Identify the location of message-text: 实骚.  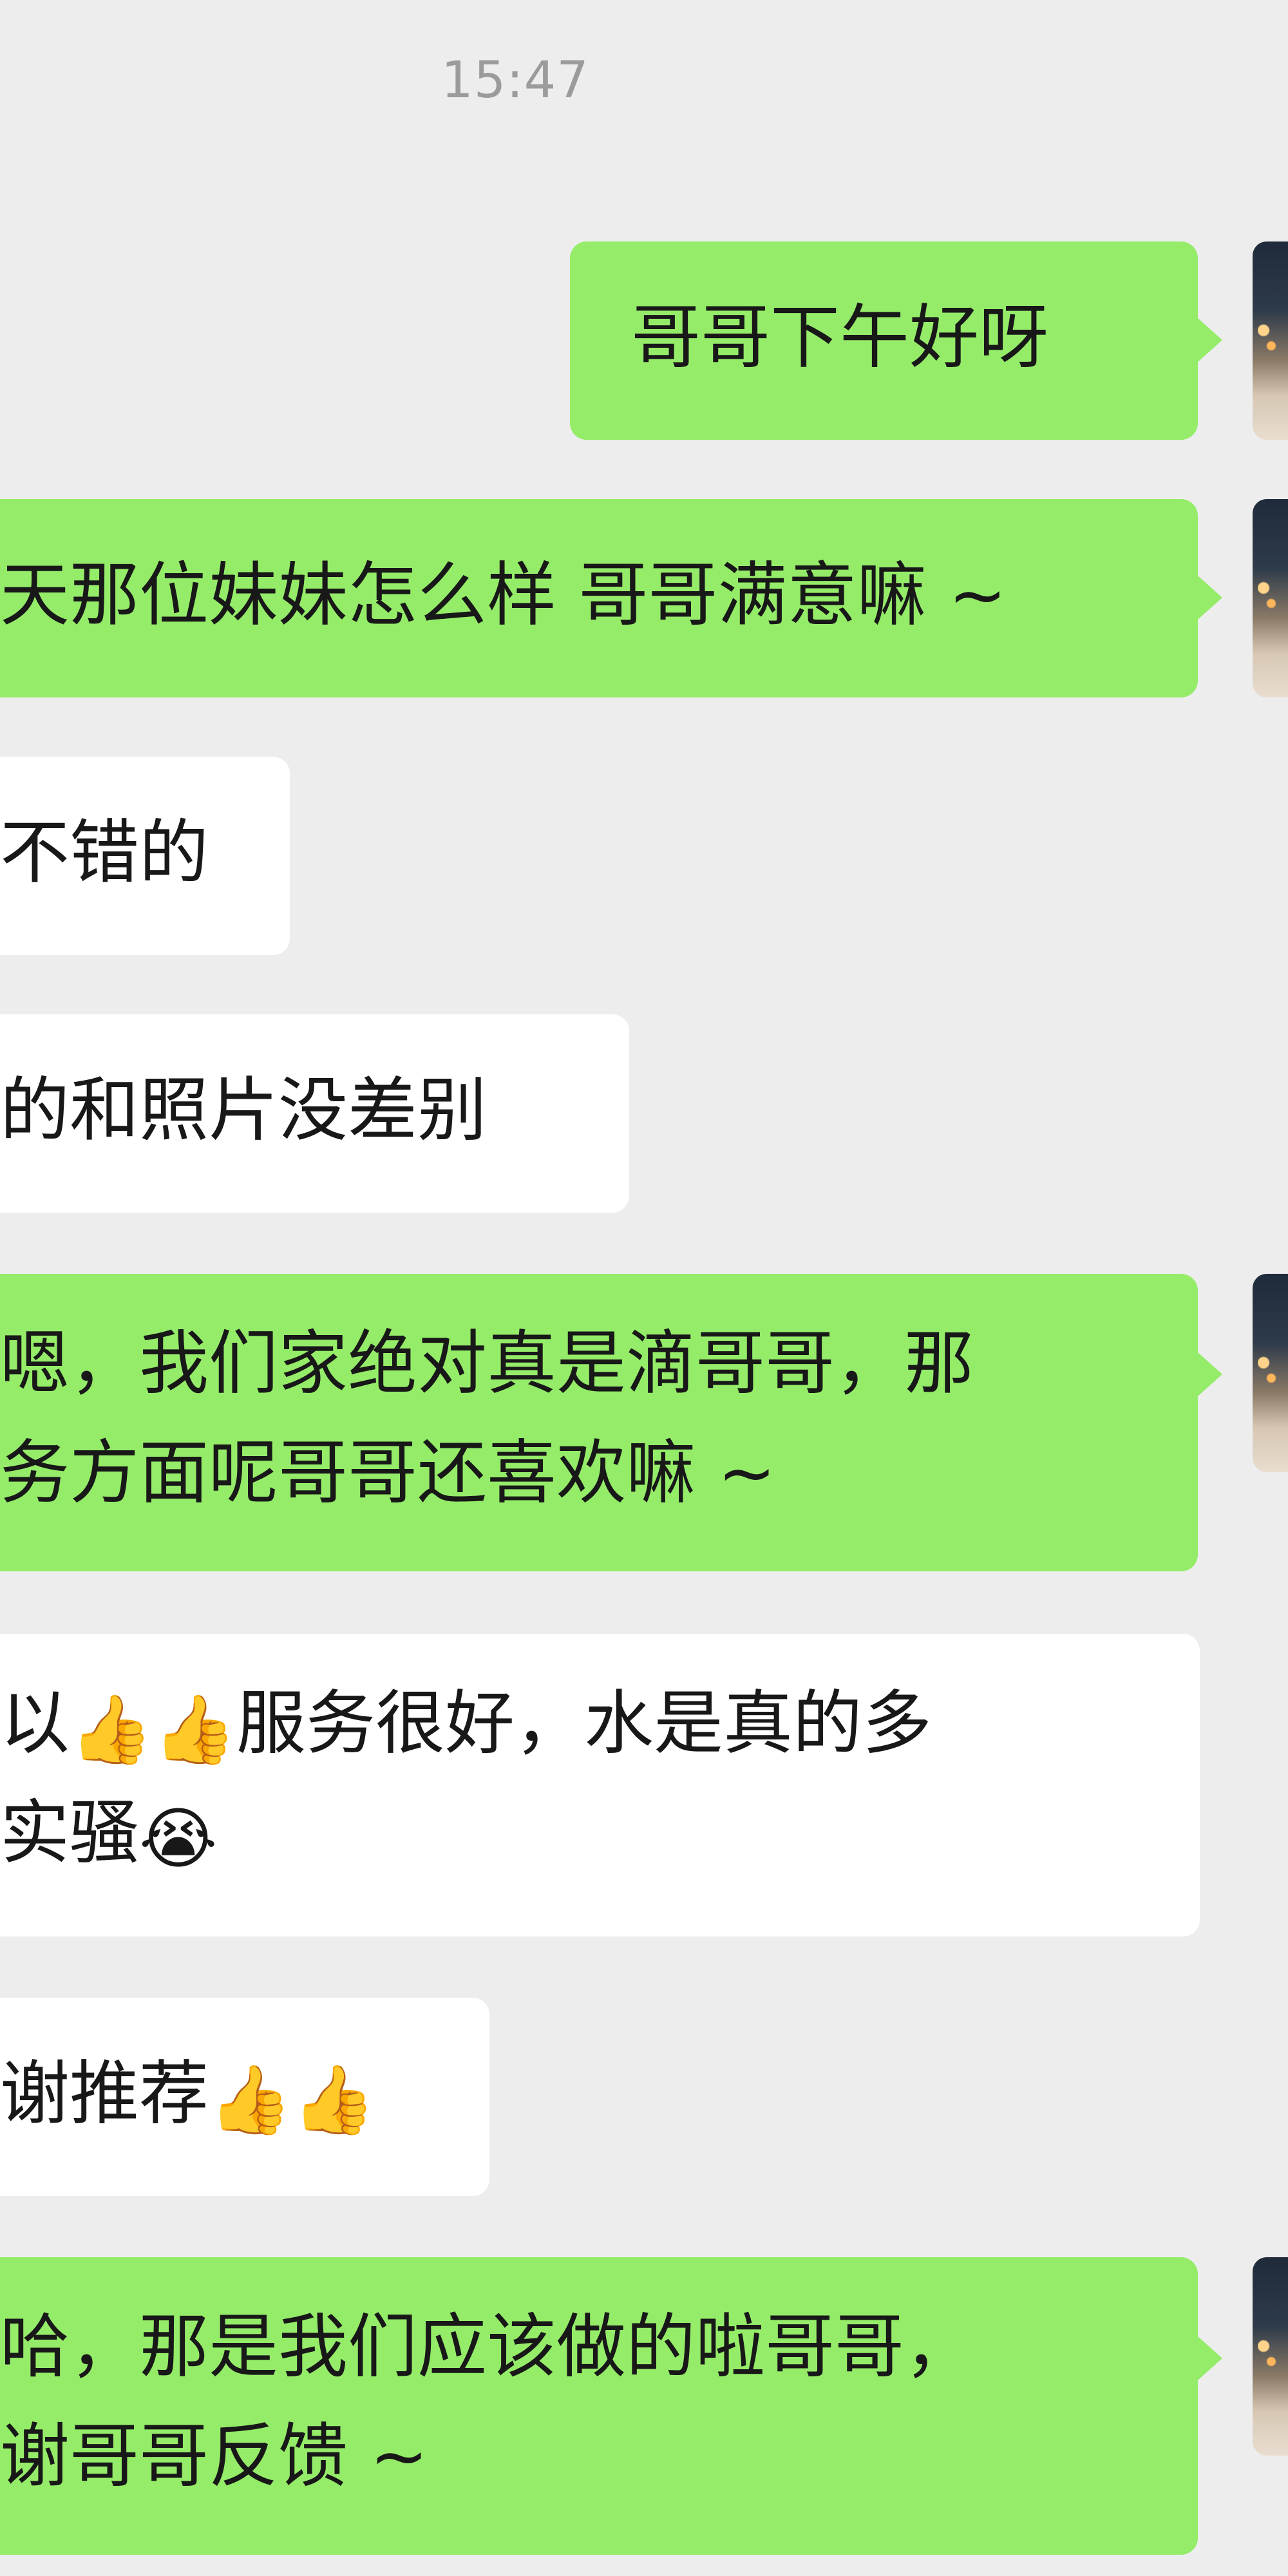
(70, 1833).